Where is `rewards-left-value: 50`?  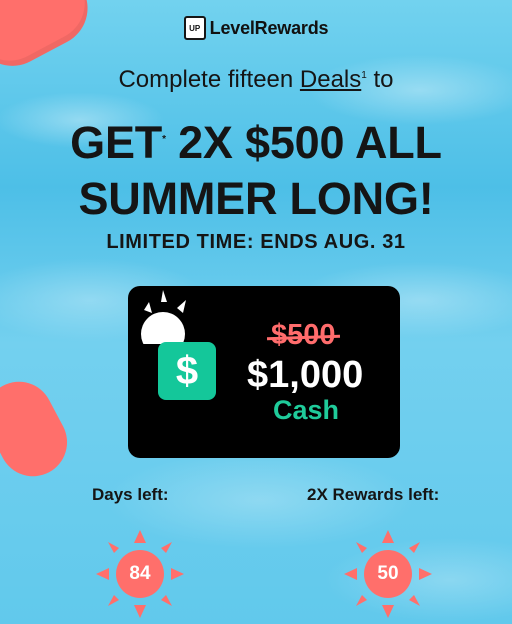
rewards-left-value: 50 is located at coordinates (388, 573).